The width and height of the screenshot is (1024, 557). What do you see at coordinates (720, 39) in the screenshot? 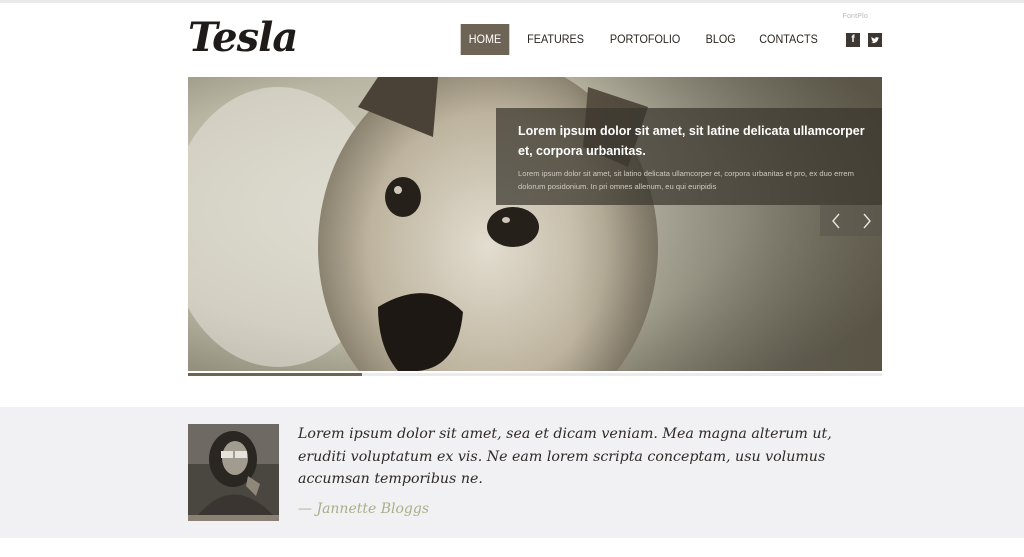
I see `nav-item-blog: BLOG` at bounding box center [720, 39].